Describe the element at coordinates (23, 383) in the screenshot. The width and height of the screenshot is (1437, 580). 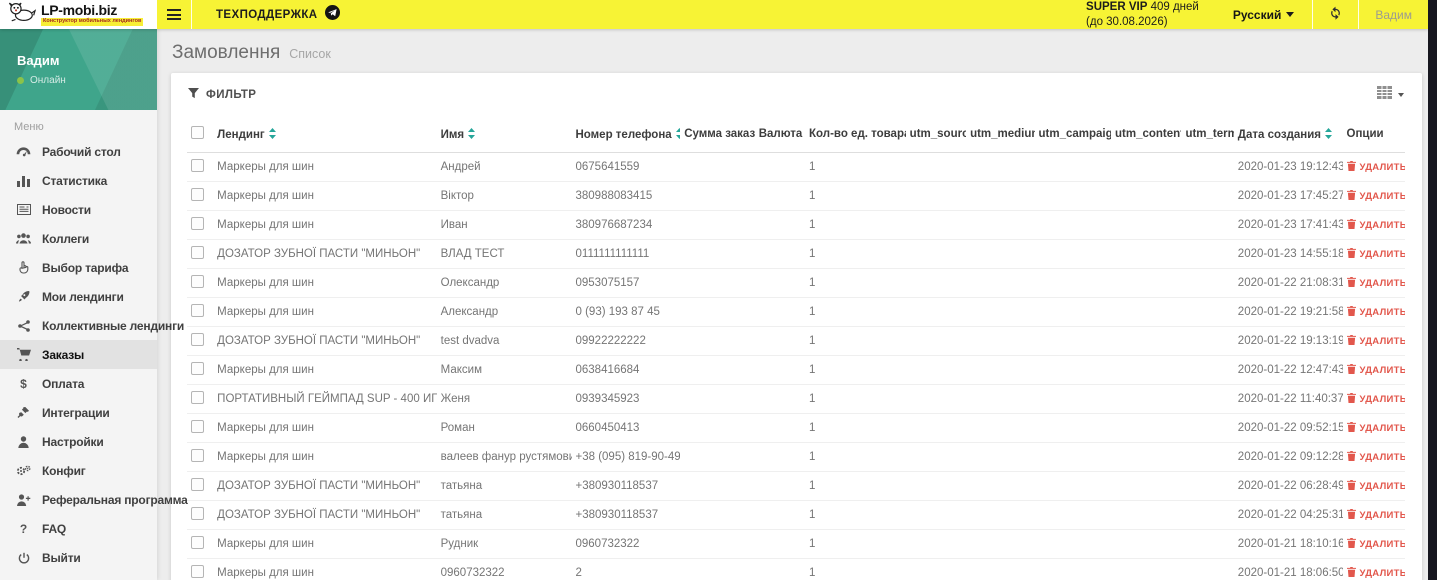
I see `dollar-icon: $` at that location.